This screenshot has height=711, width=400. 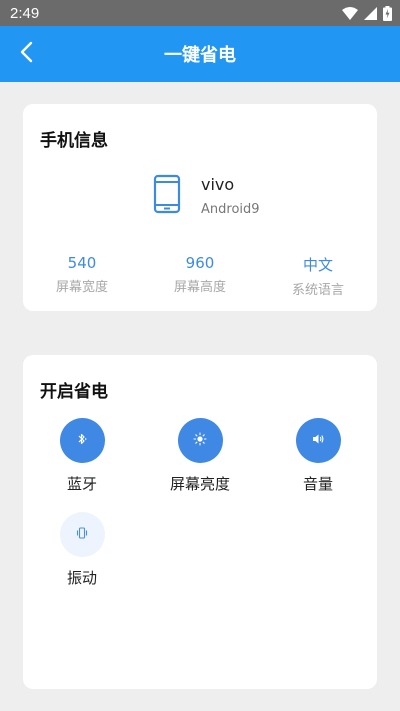 I want to click on stat-label: 系统语言, so click(x=317, y=290).